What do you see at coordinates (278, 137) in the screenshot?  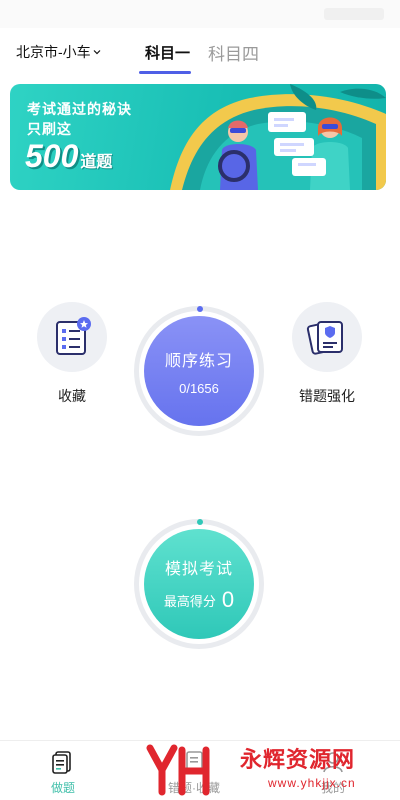 I see `car-driving-illustration` at bounding box center [278, 137].